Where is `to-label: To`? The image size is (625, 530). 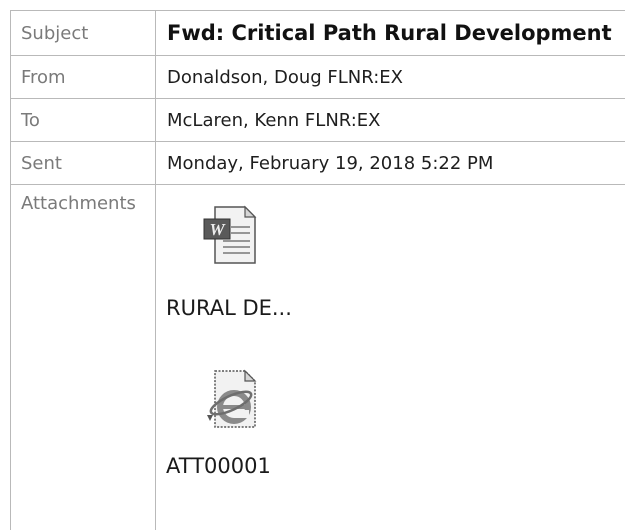
to-label: To is located at coordinates (83, 120).